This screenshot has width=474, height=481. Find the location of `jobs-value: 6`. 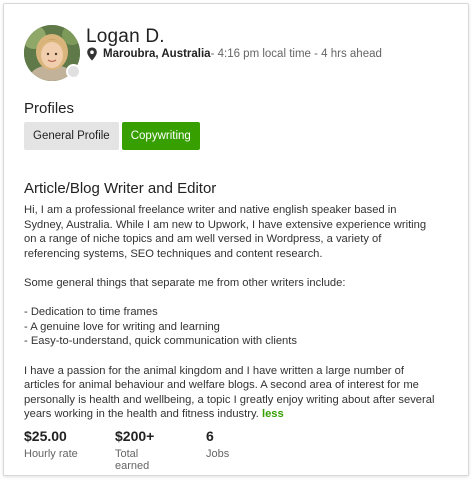

jobs-value: 6 is located at coordinates (210, 436).